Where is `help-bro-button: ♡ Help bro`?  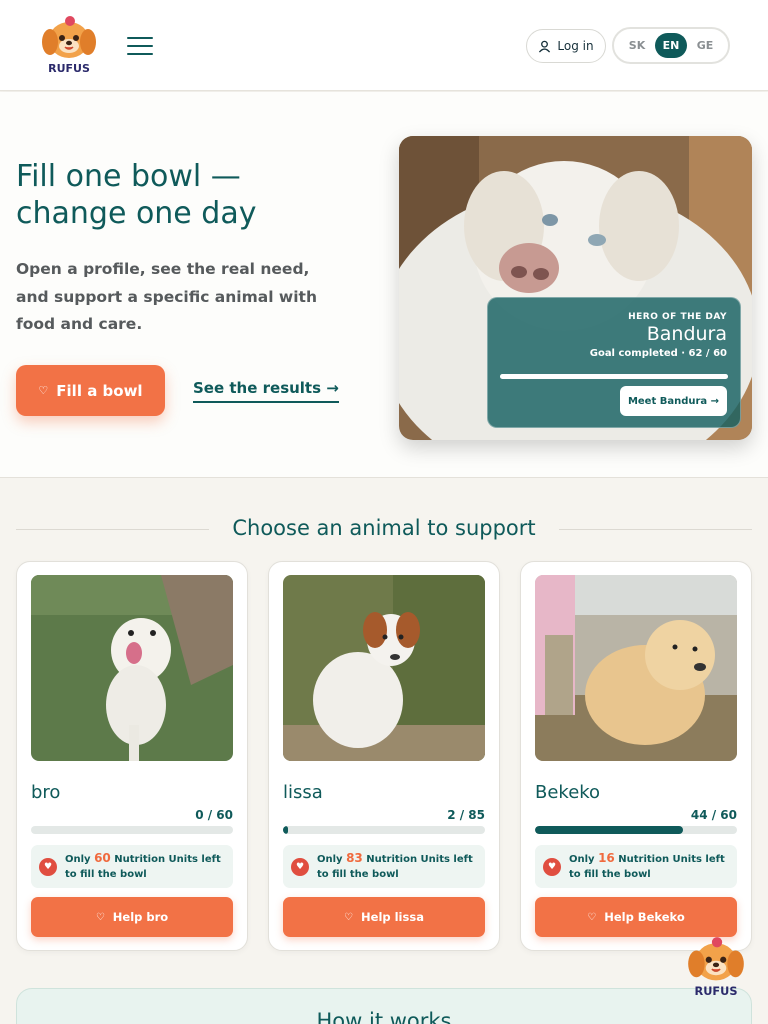
help-bro-button: ♡ Help bro is located at coordinates (132, 917).